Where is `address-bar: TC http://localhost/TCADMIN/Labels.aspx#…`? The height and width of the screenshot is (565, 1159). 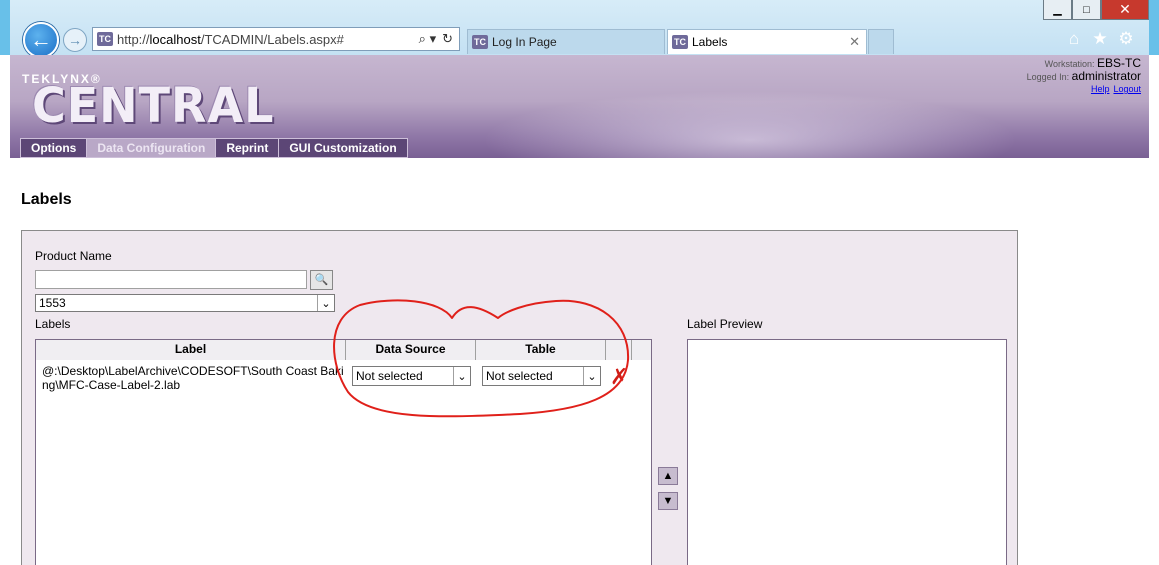 address-bar: TC http://localhost/TCADMIN/Labels.aspx#… is located at coordinates (276, 39).